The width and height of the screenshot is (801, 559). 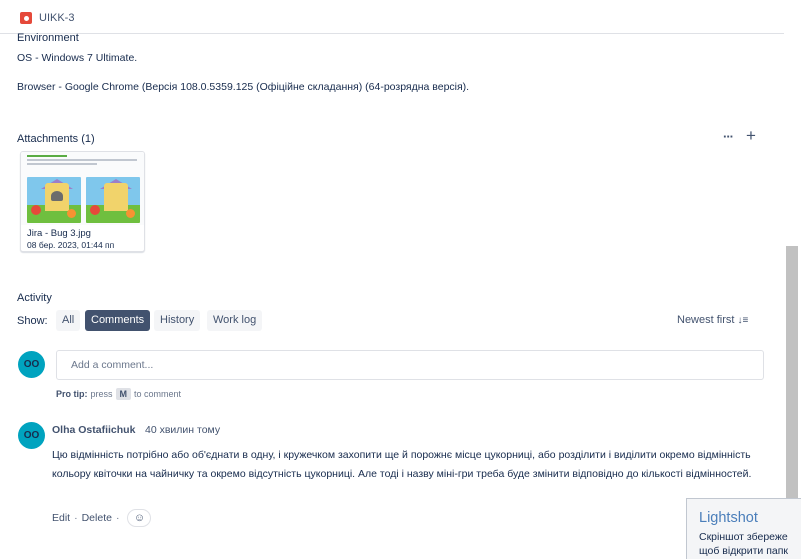 I want to click on comment-avatar: OO, so click(x=31, y=435).